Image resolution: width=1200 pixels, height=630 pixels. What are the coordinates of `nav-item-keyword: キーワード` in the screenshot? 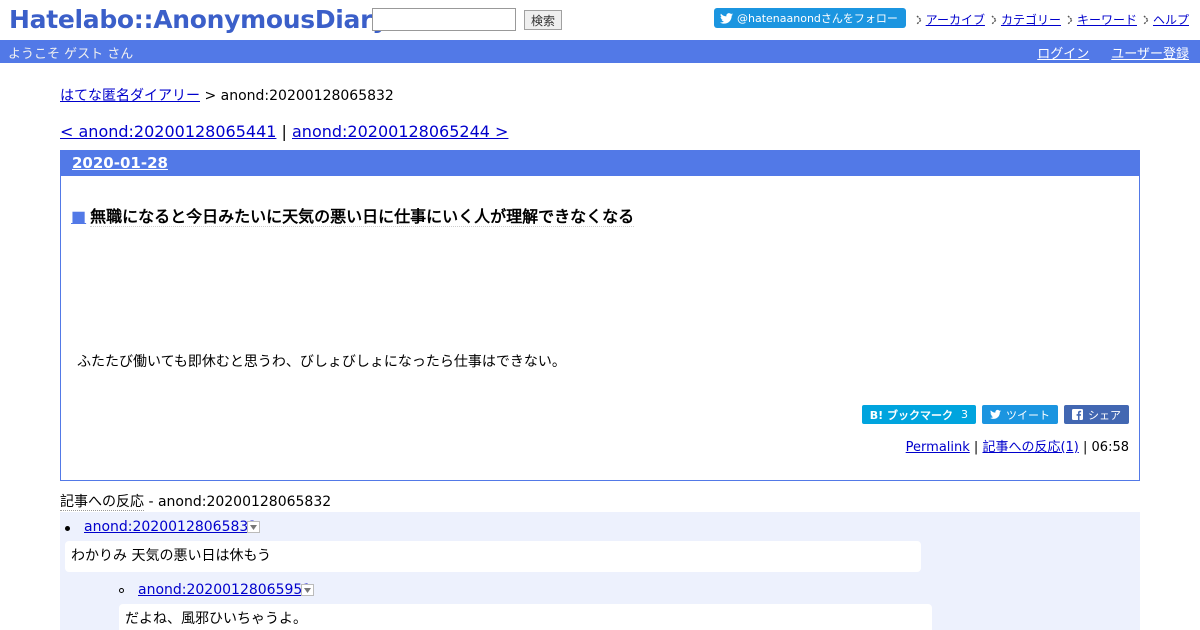 It's located at (1102, 19).